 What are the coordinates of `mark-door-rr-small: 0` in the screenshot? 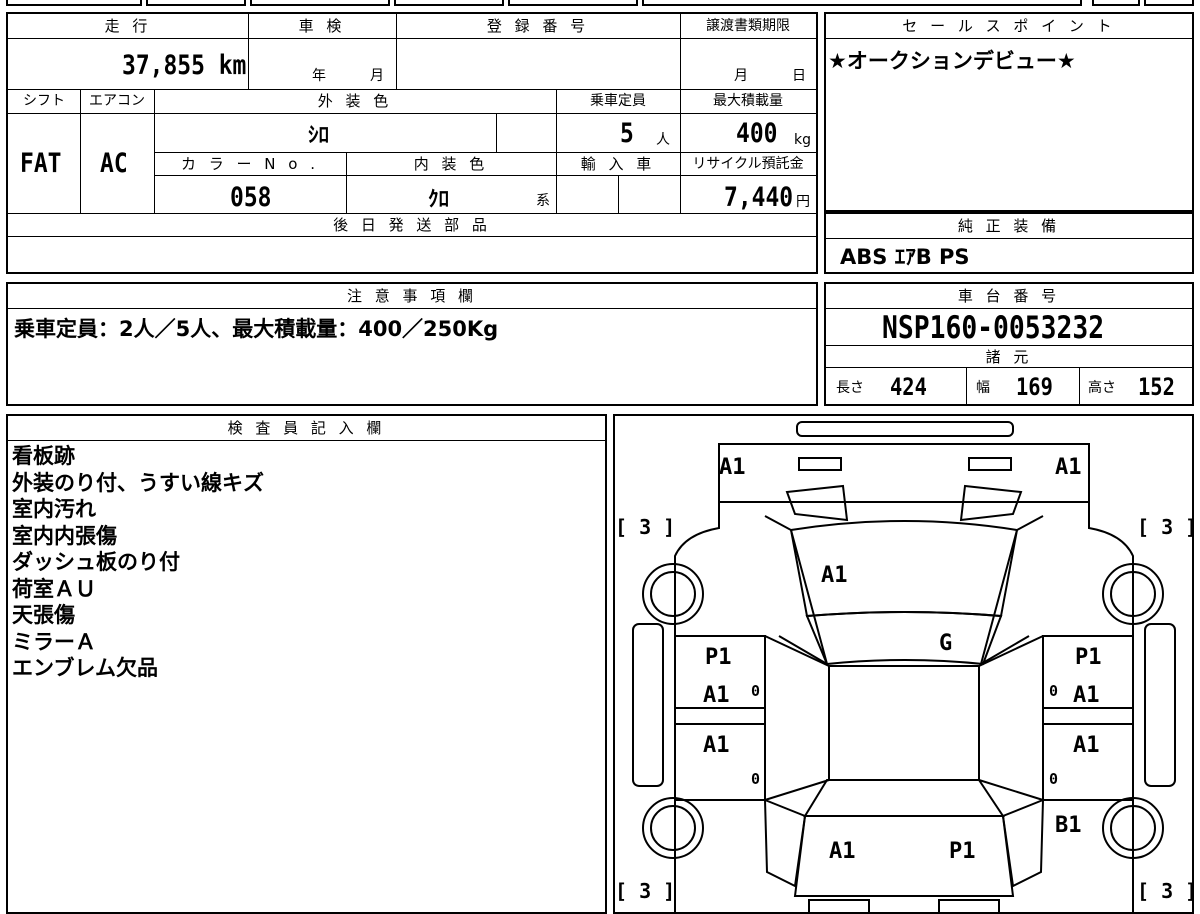 It's located at (1053, 691).